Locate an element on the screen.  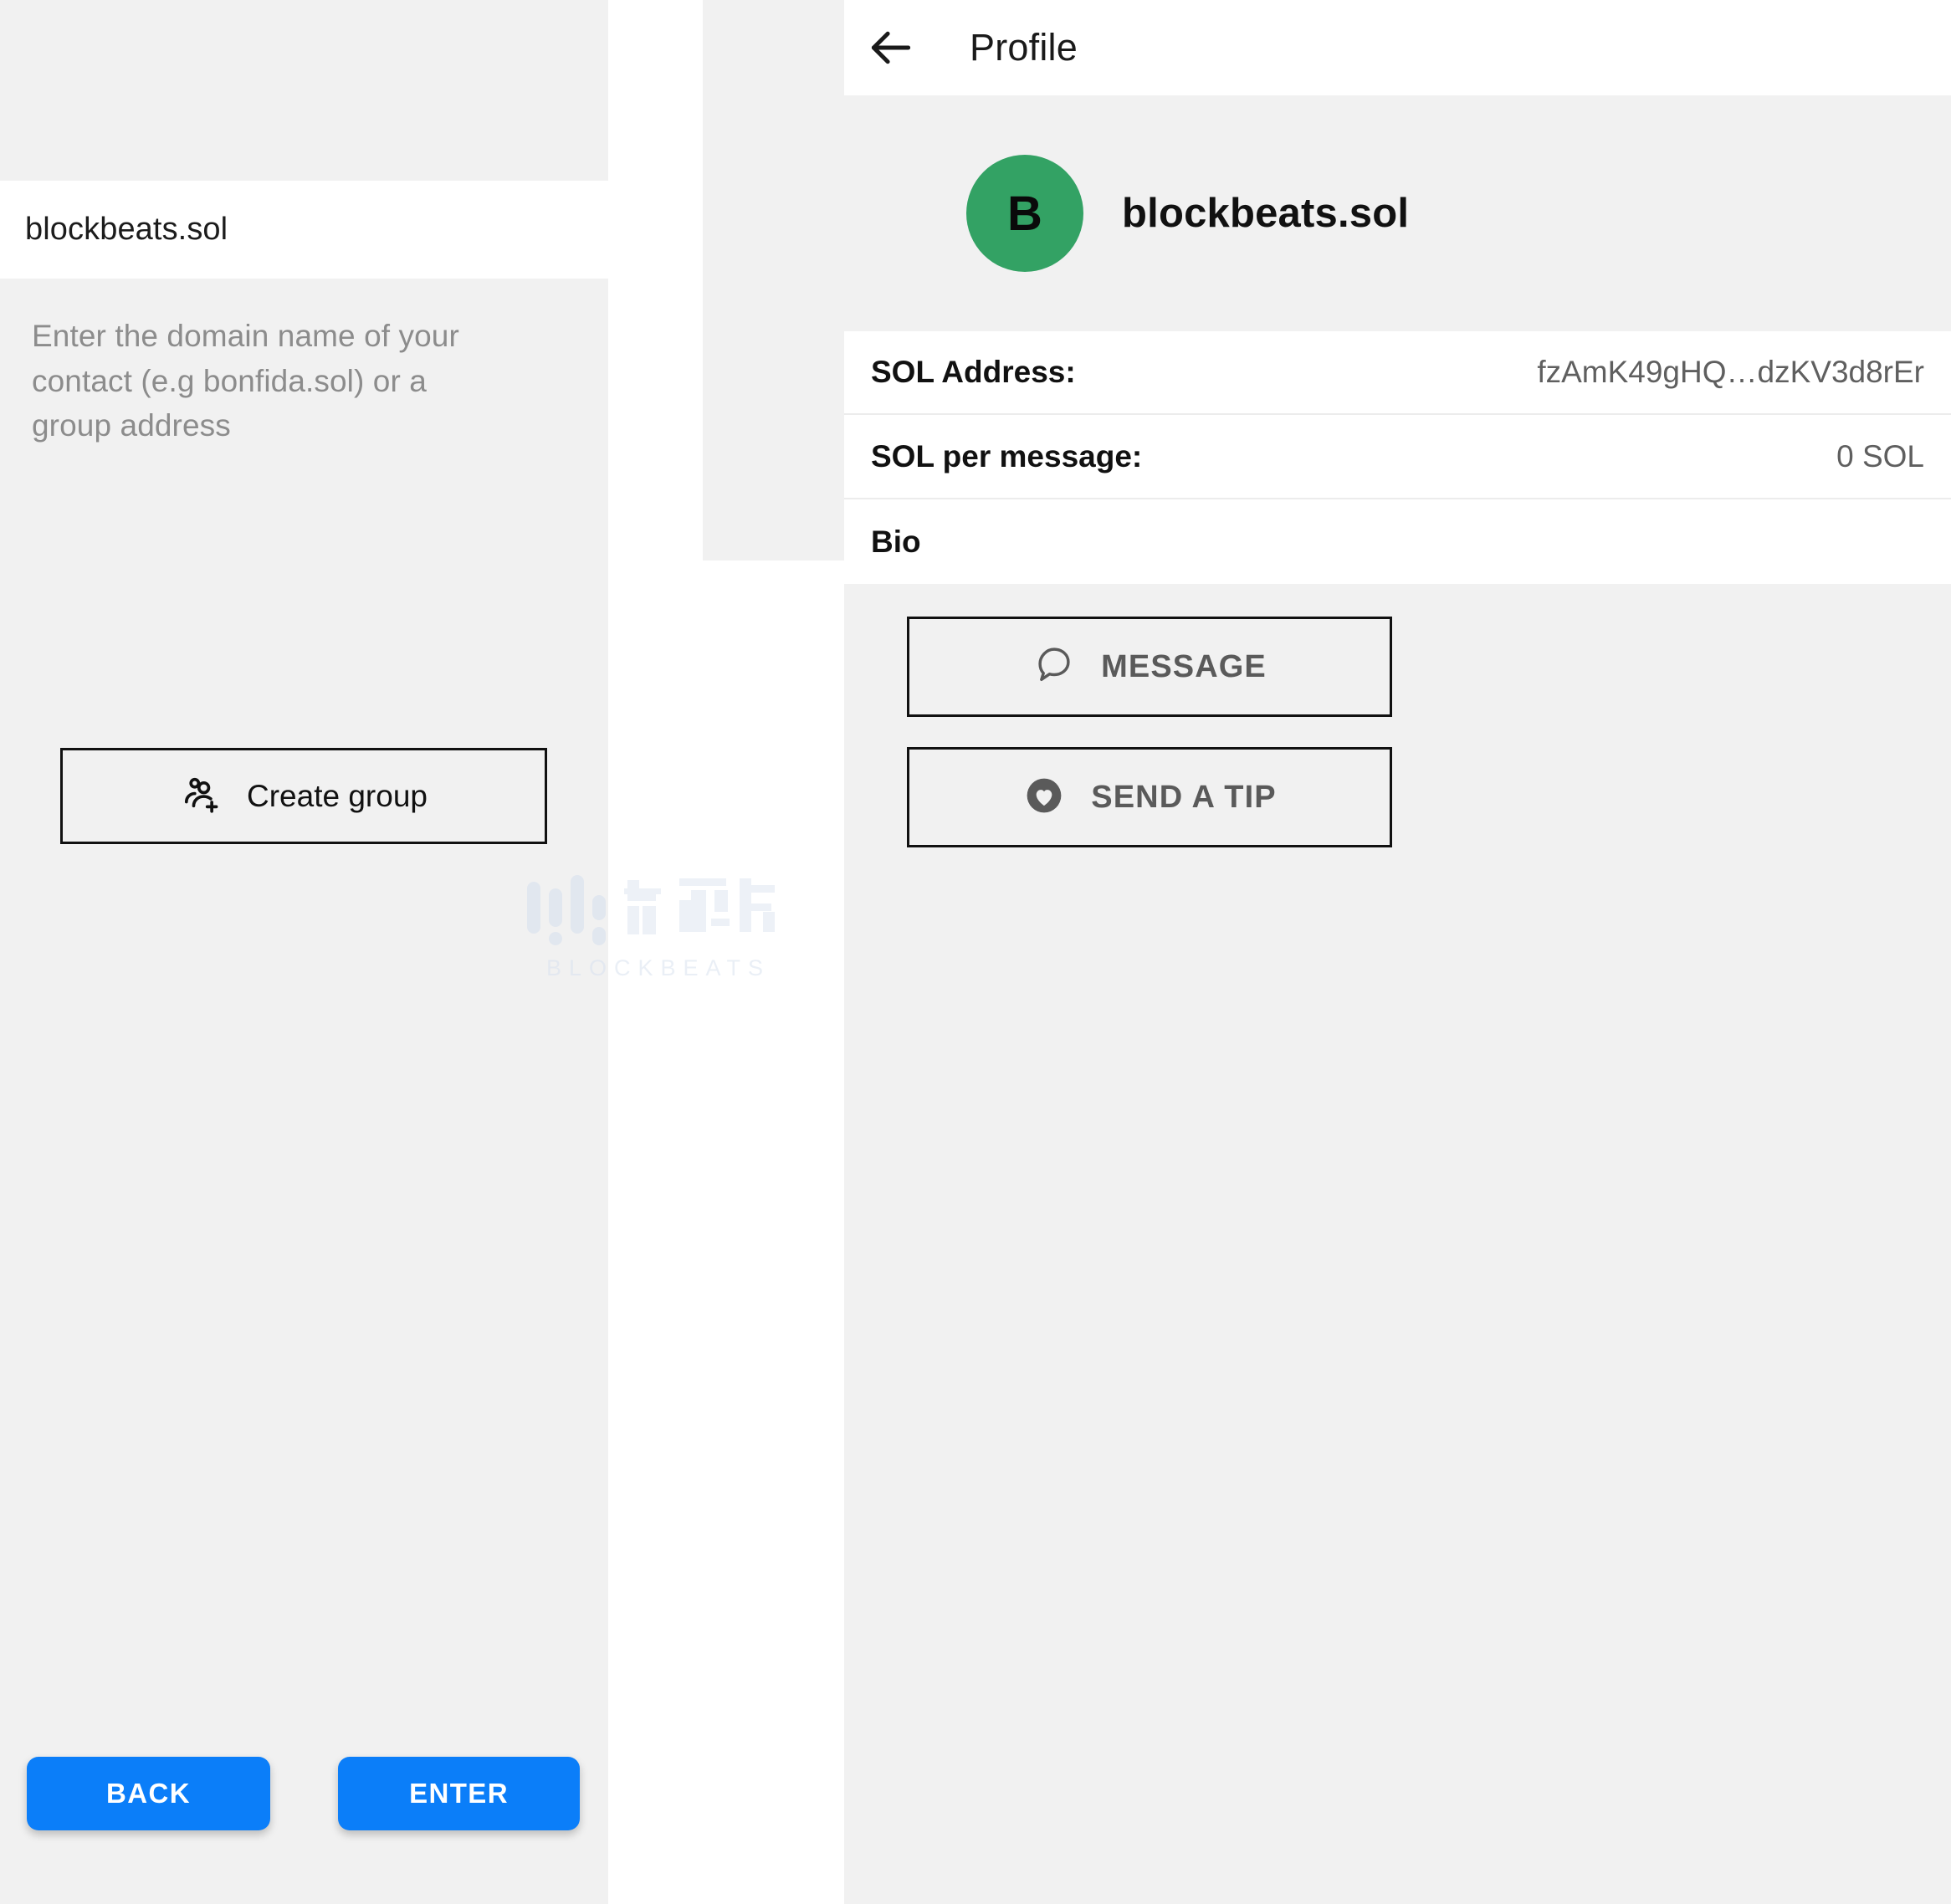
profile-appbar: Profile is located at coordinates (1397, 47).